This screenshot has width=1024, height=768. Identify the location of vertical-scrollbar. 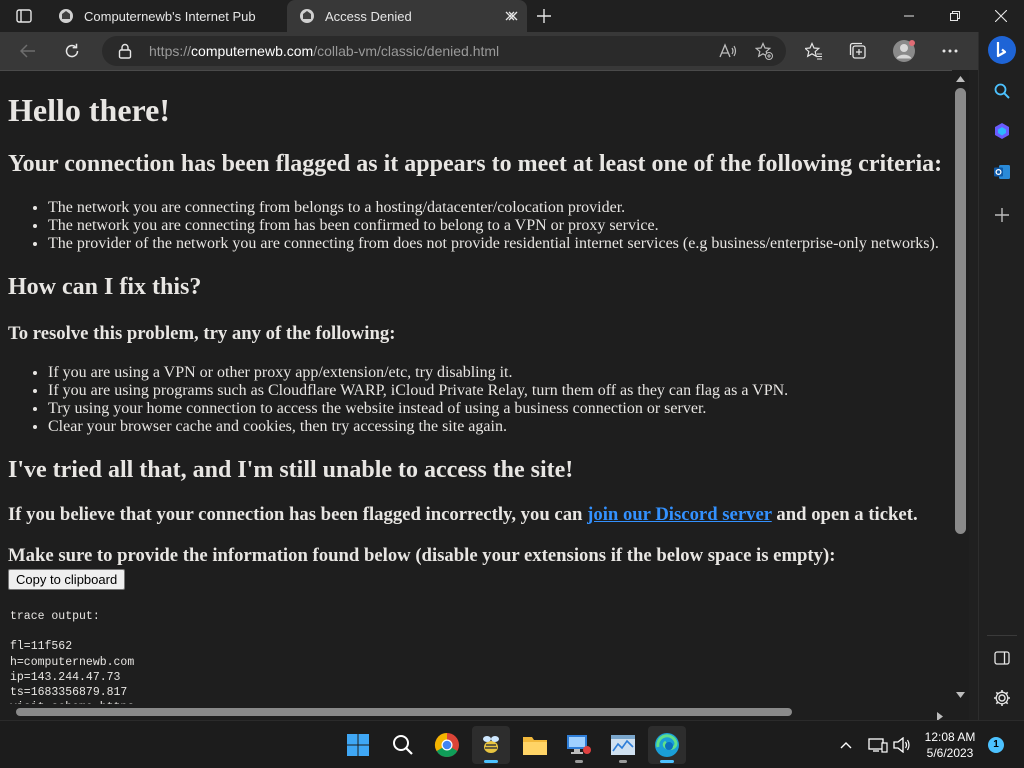
(960, 387).